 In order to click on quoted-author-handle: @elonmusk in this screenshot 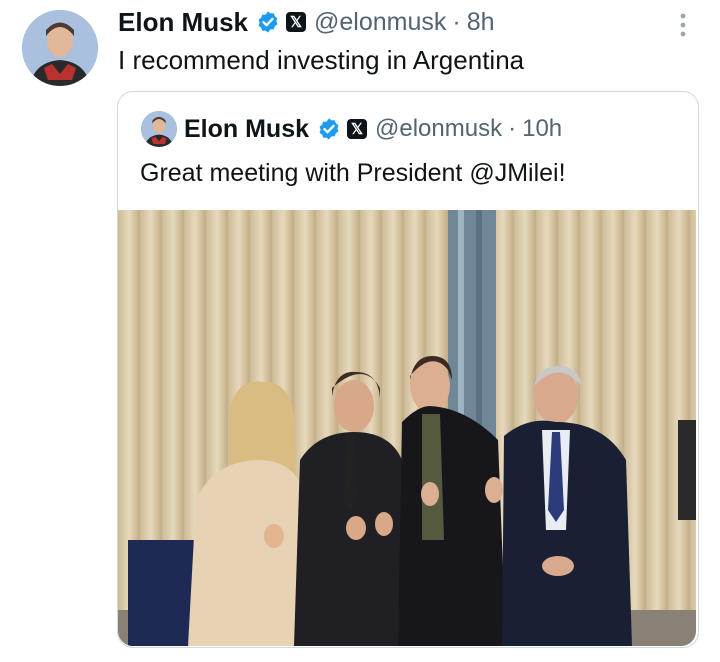, I will do `click(438, 129)`.